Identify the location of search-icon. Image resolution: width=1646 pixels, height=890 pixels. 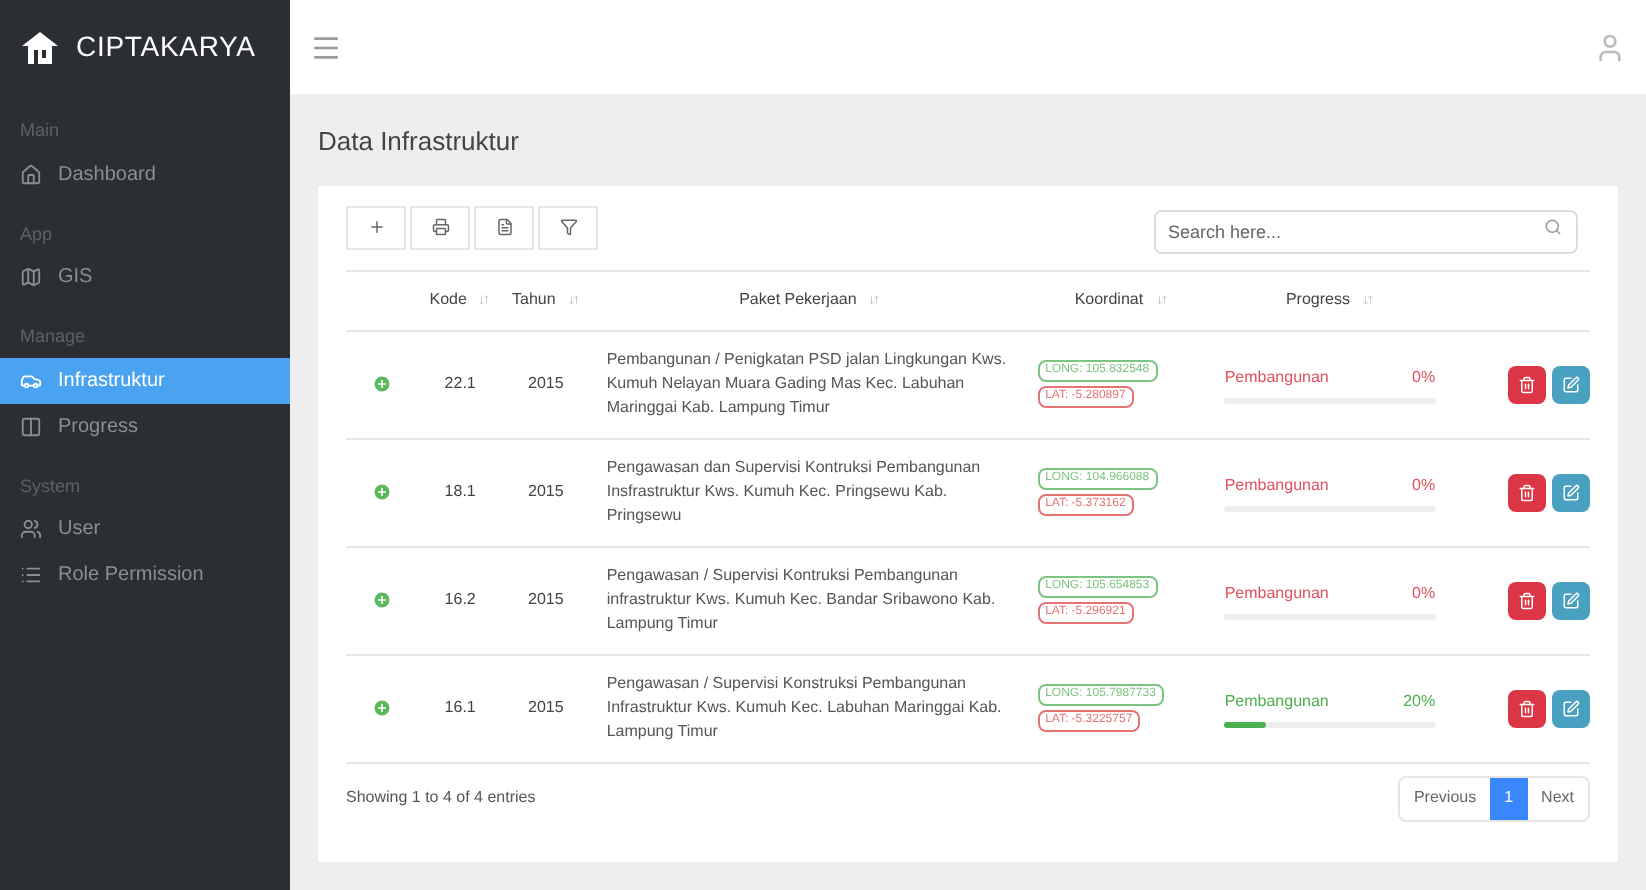
(1553, 226).